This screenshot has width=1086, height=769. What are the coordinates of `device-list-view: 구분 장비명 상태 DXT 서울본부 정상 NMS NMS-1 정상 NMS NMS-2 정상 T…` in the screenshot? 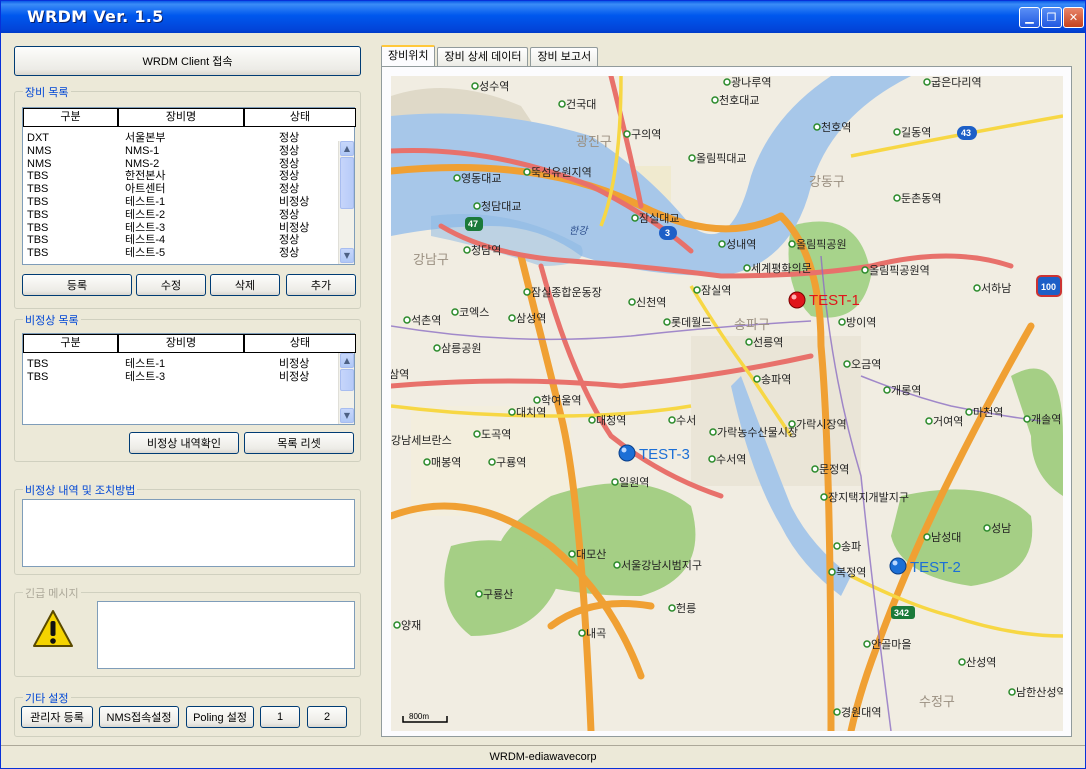 It's located at (189, 186).